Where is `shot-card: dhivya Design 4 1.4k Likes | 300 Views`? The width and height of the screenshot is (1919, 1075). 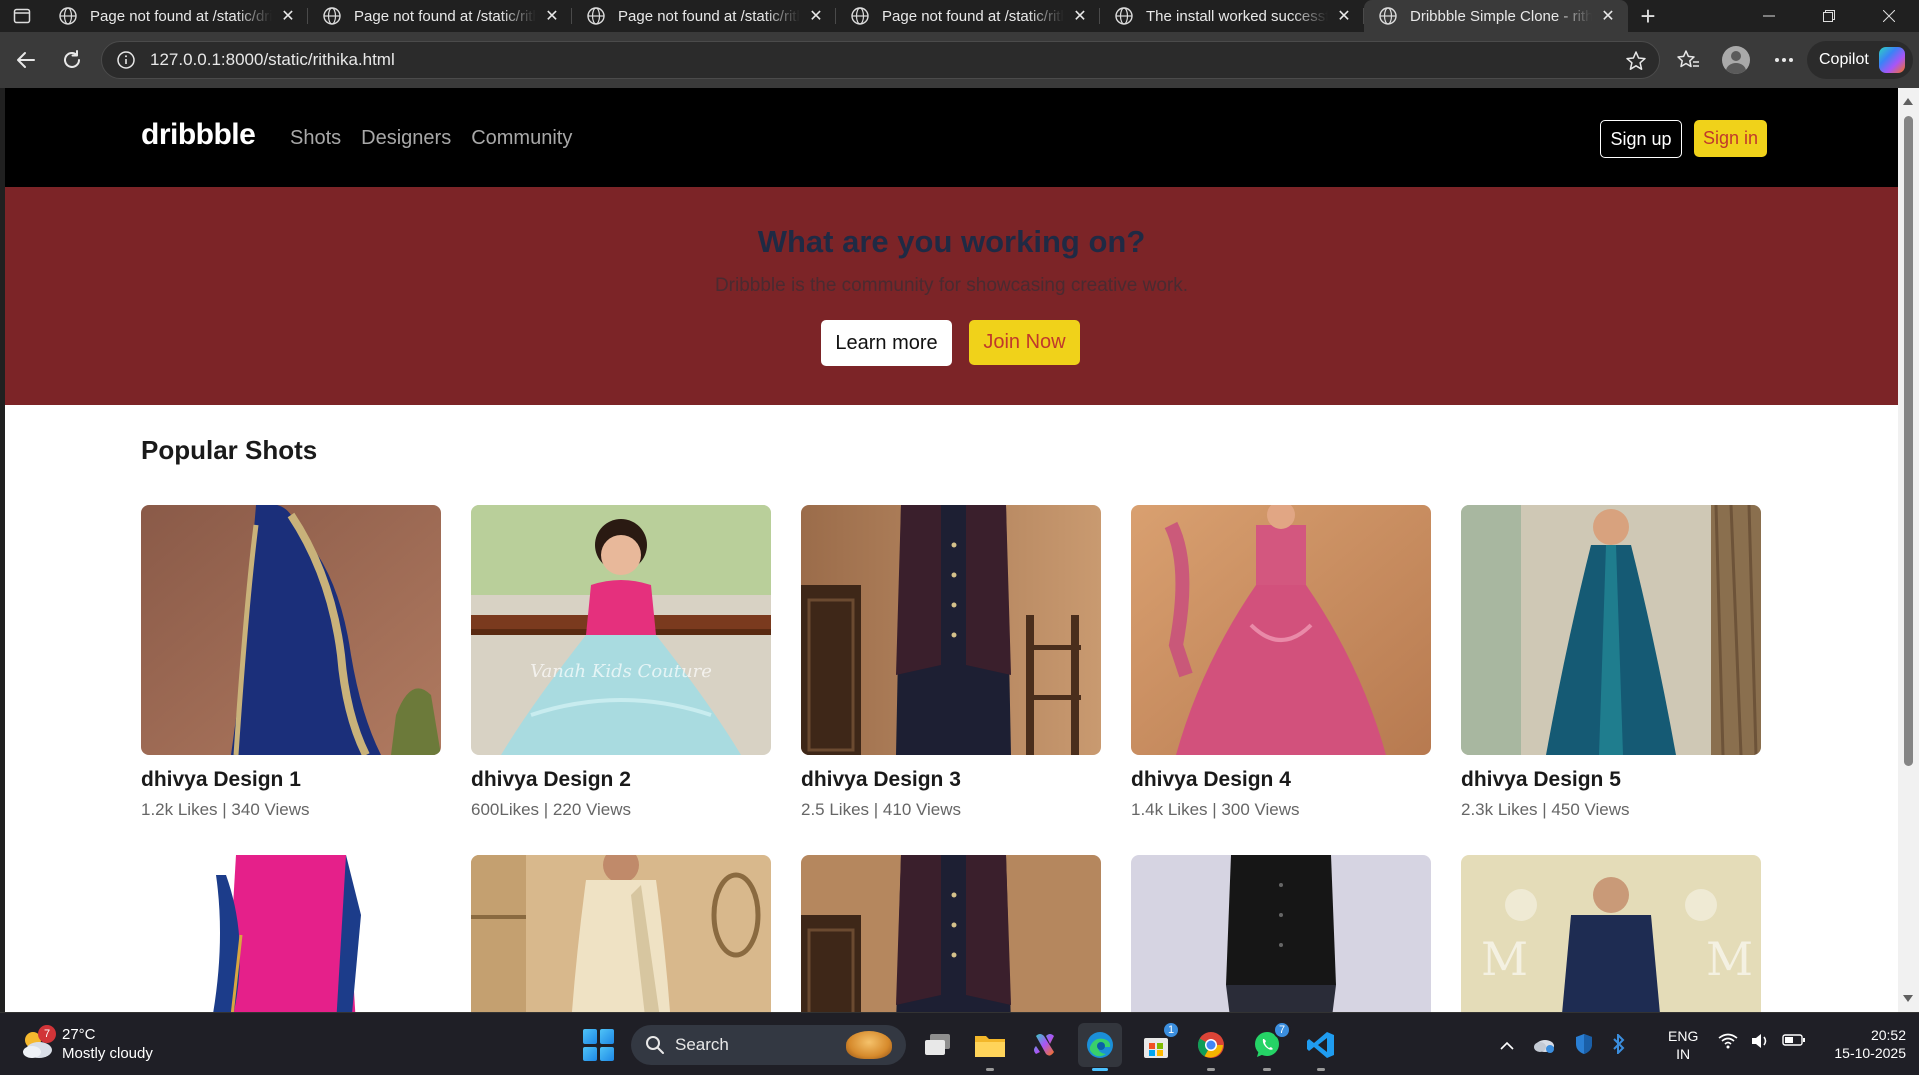
shot-card: dhivya Design 4 1.4k Likes | 300 Views is located at coordinates (1281, 662).